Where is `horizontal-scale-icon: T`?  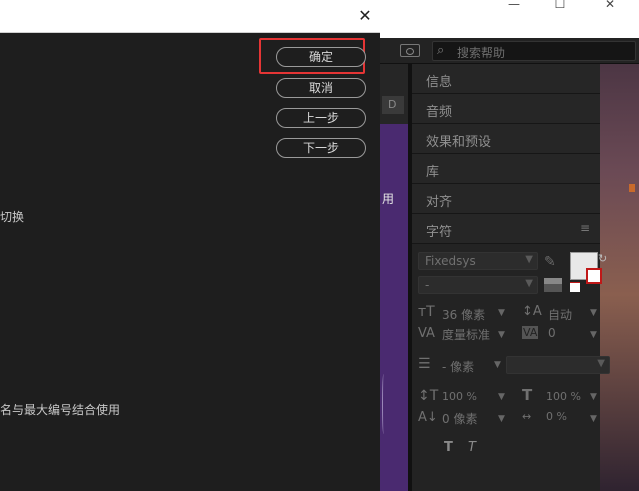 horizontal-scale-icon: T is located at coordinates (527, 395).